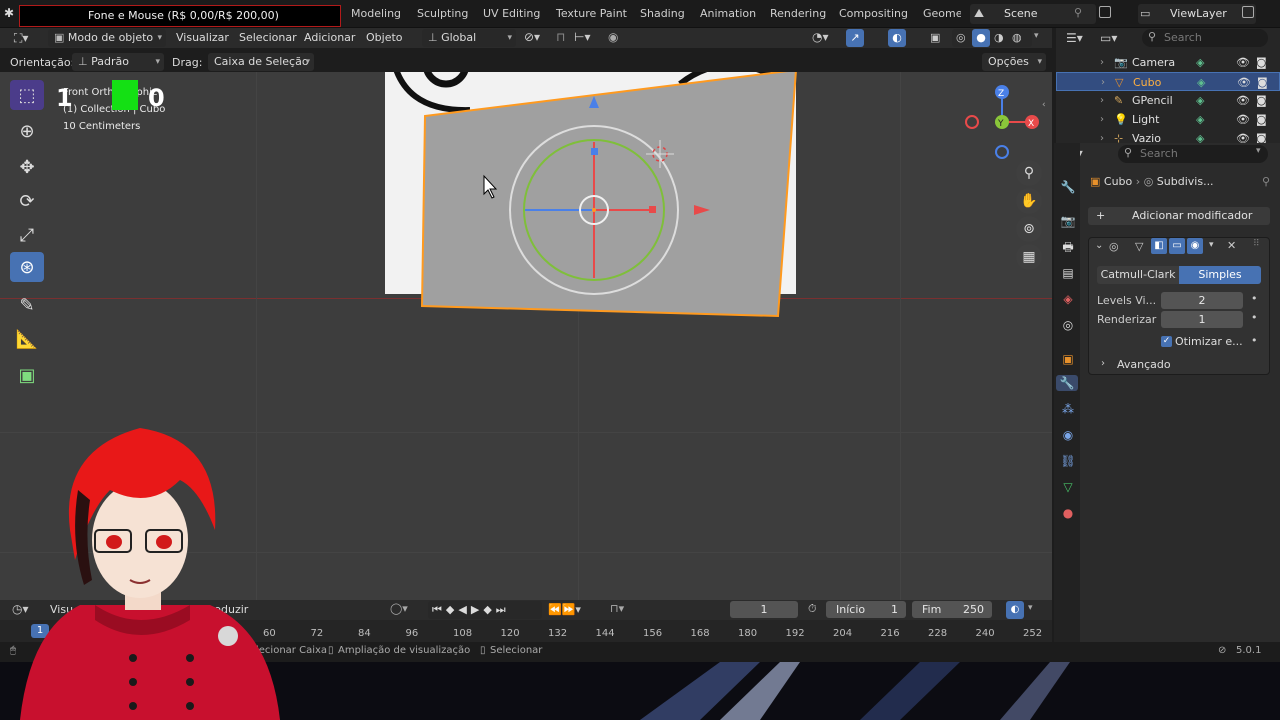  I want to click on play-reverse-icon: ◀, so click(464, 609).